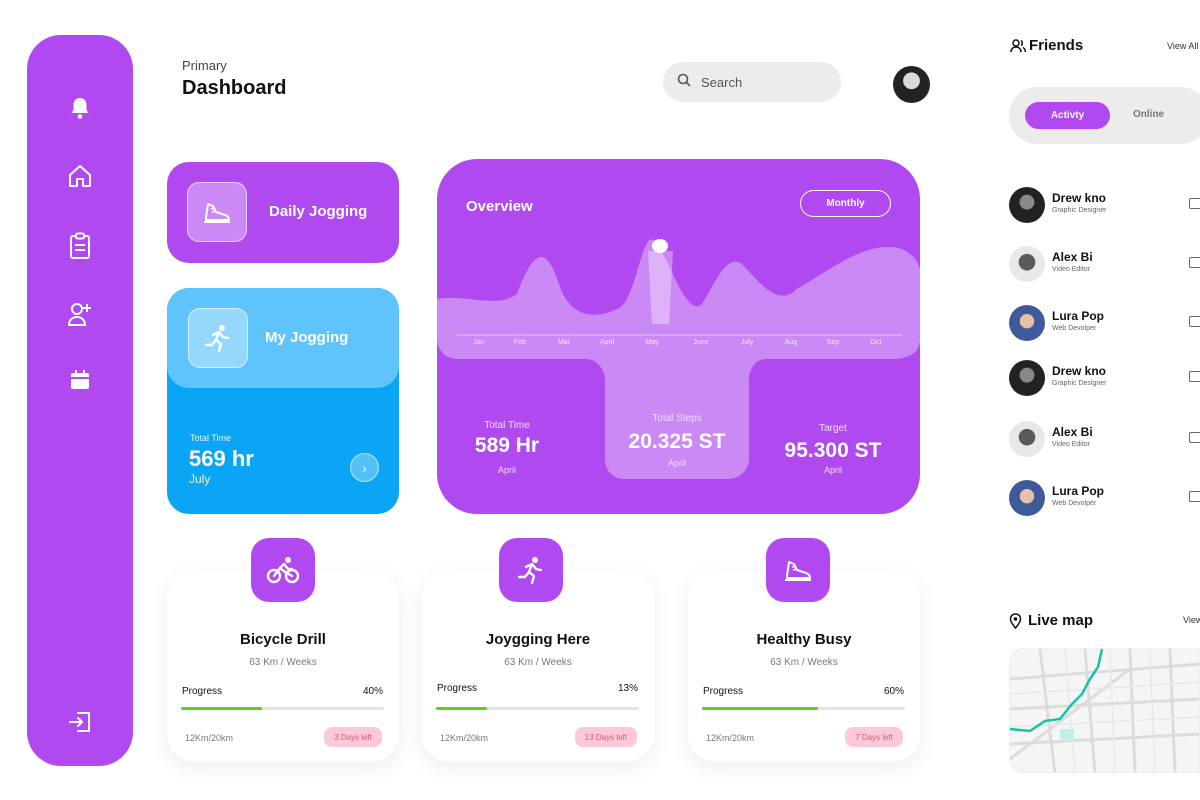 Image resolution: width=1200 pixels, height=800 pixels. What do you see at coordinates (283, 212) in the screenshot?
I see `daily-jogging-card: Daily Jogging` at bounding box center [283, 212].